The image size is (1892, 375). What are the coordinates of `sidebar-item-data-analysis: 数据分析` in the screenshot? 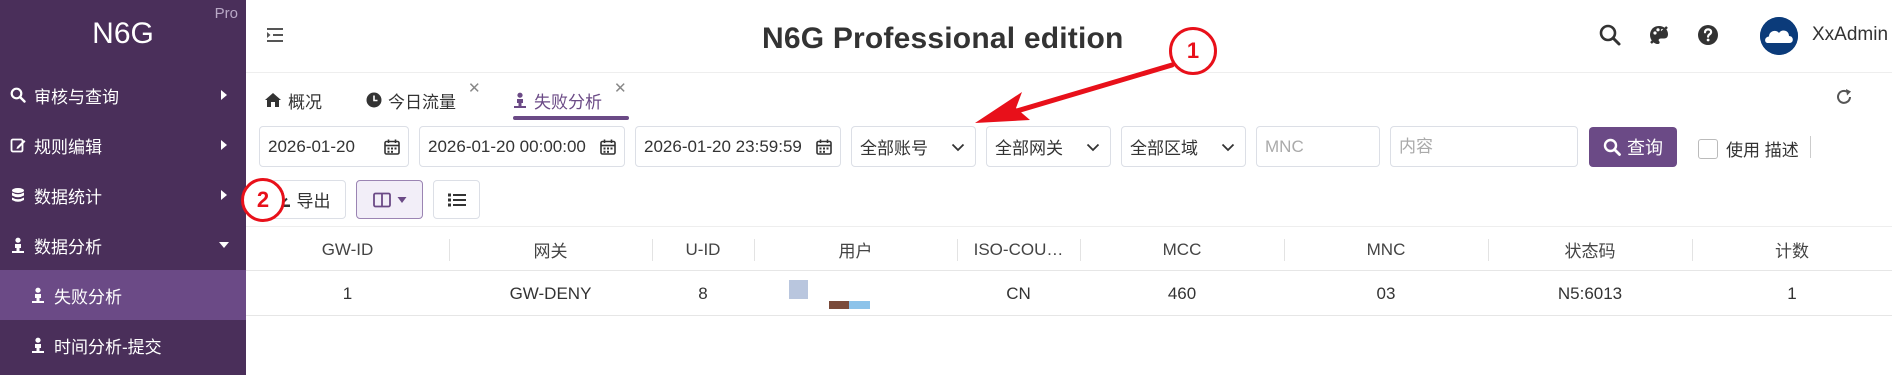 It's located at (123, 245).